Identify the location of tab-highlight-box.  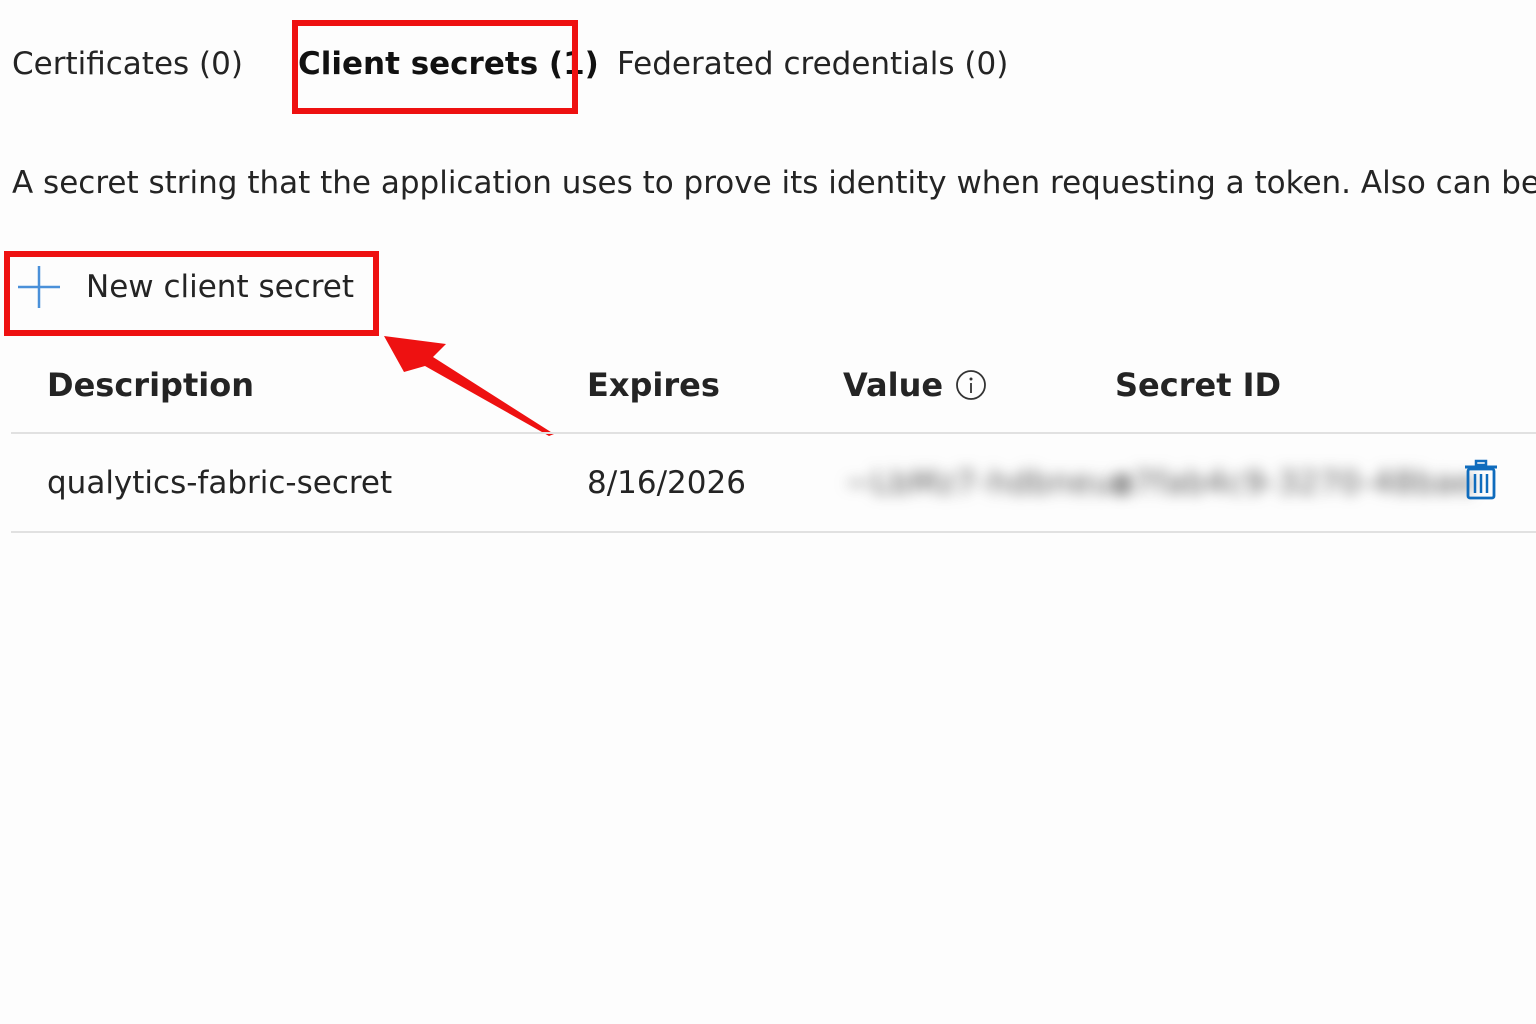
(435, 67).